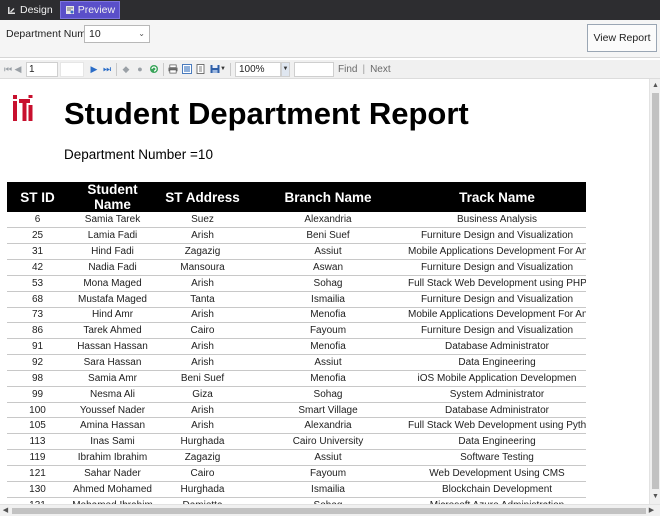 This screenshot has width=660, height=516. What do you see at coordinates (112, 457) in the screenshot?
I see `table-cell: Ibrahim Ibrahim` at bounding box center [112, 457].